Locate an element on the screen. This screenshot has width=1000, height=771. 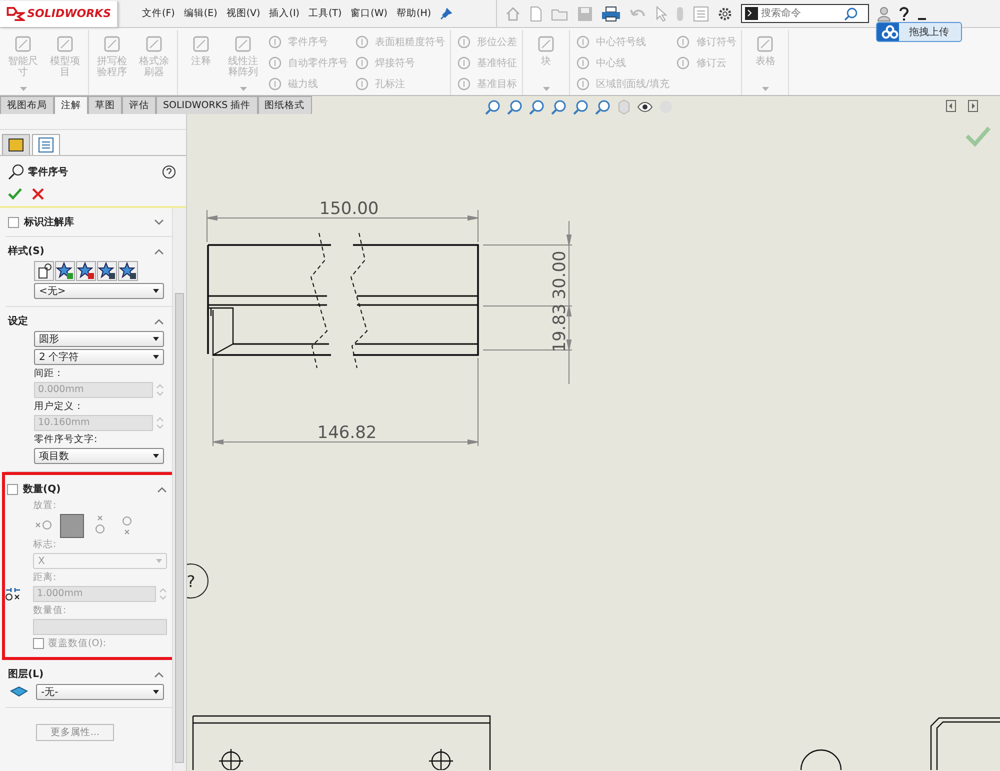
command-tab: 视图布局 is located at coordinates (27, 105).